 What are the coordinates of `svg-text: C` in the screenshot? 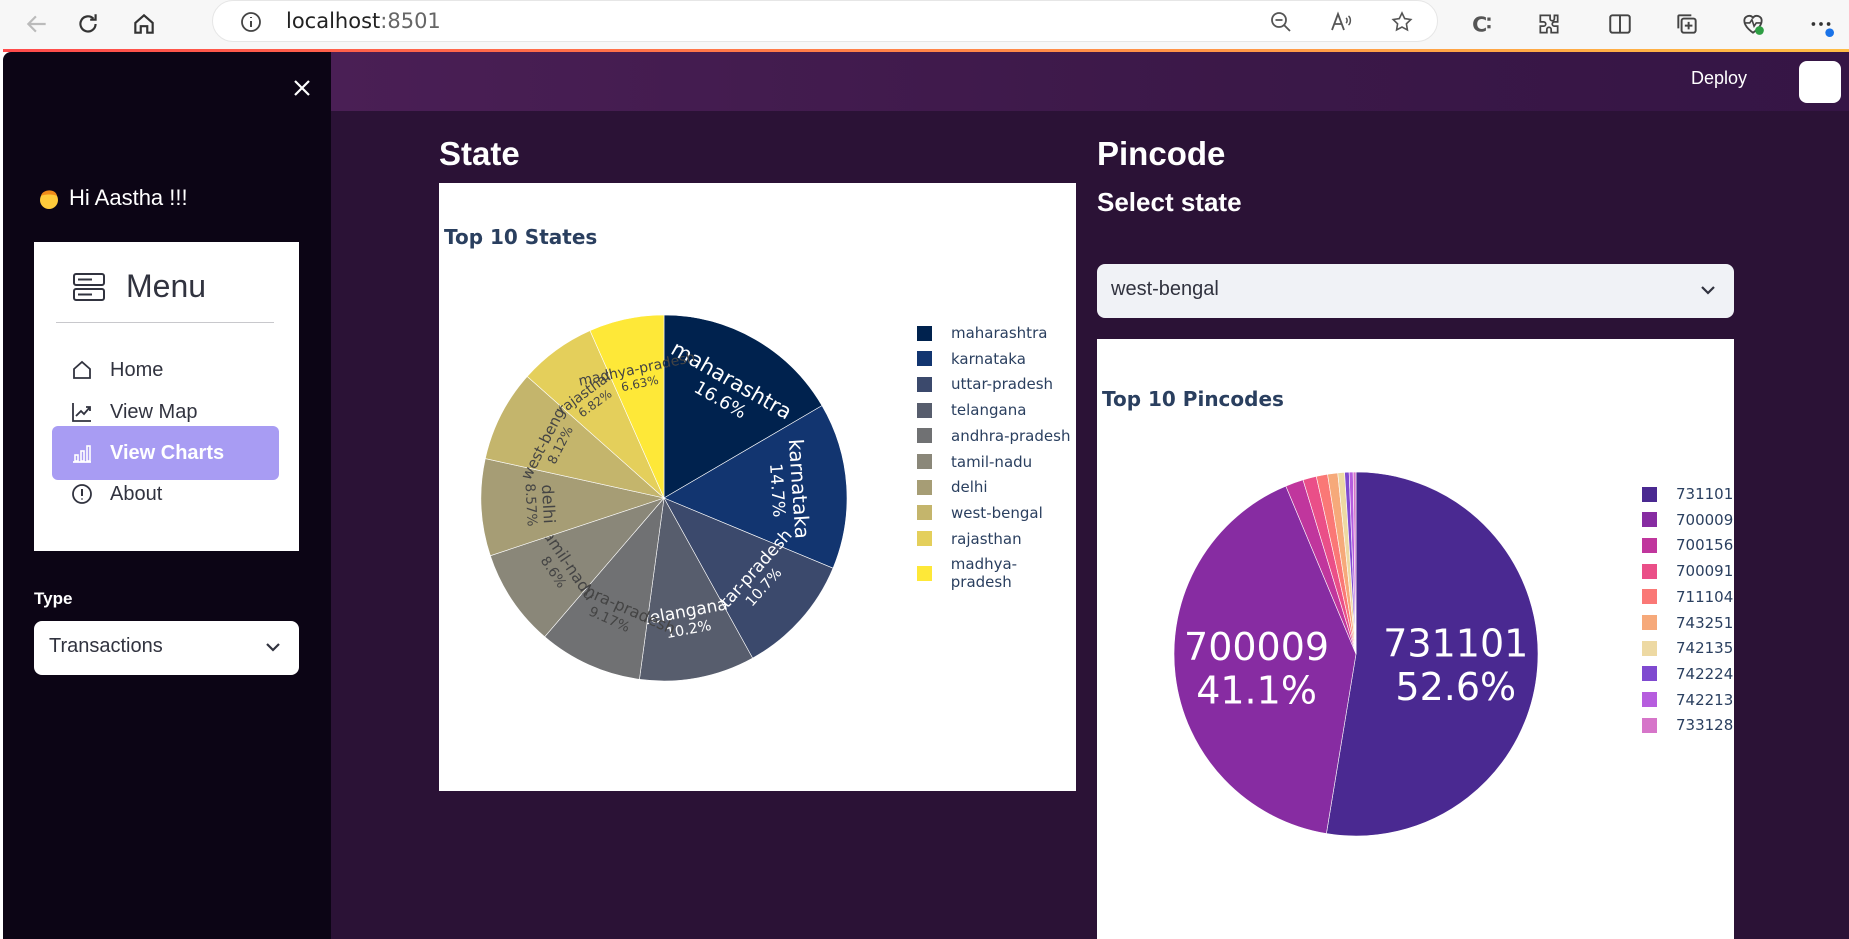 It's located at (1479, 25).